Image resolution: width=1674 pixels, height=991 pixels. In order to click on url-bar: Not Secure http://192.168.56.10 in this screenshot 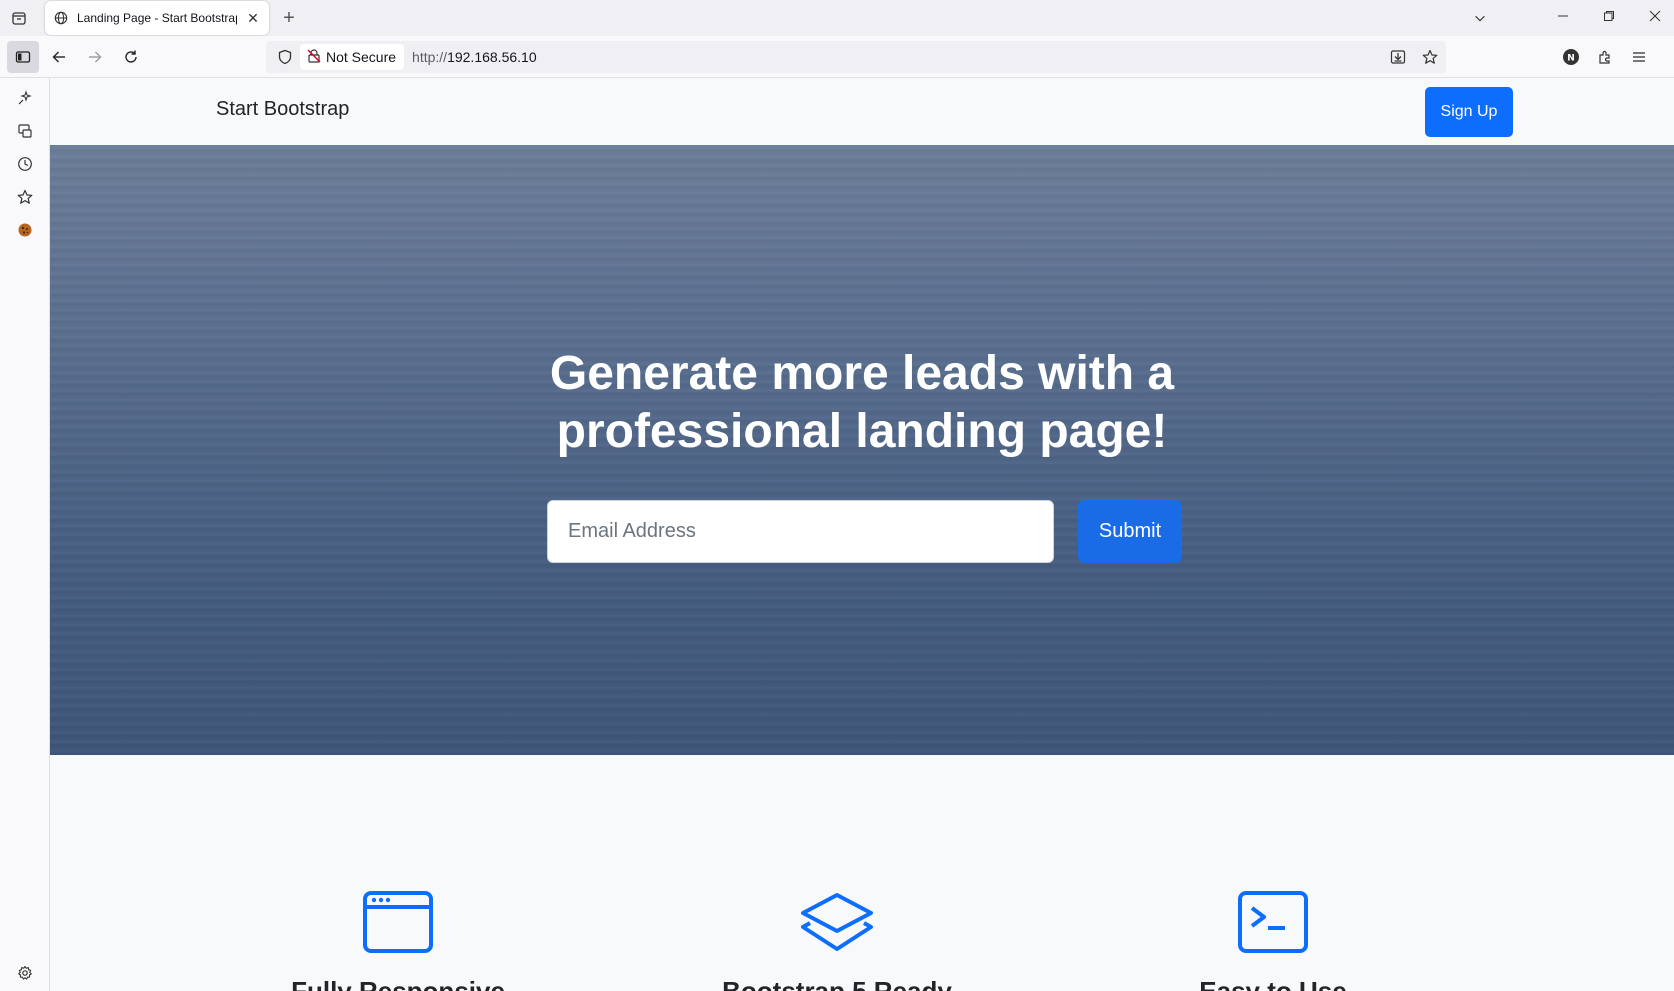, I will do `click(856, 57)`.